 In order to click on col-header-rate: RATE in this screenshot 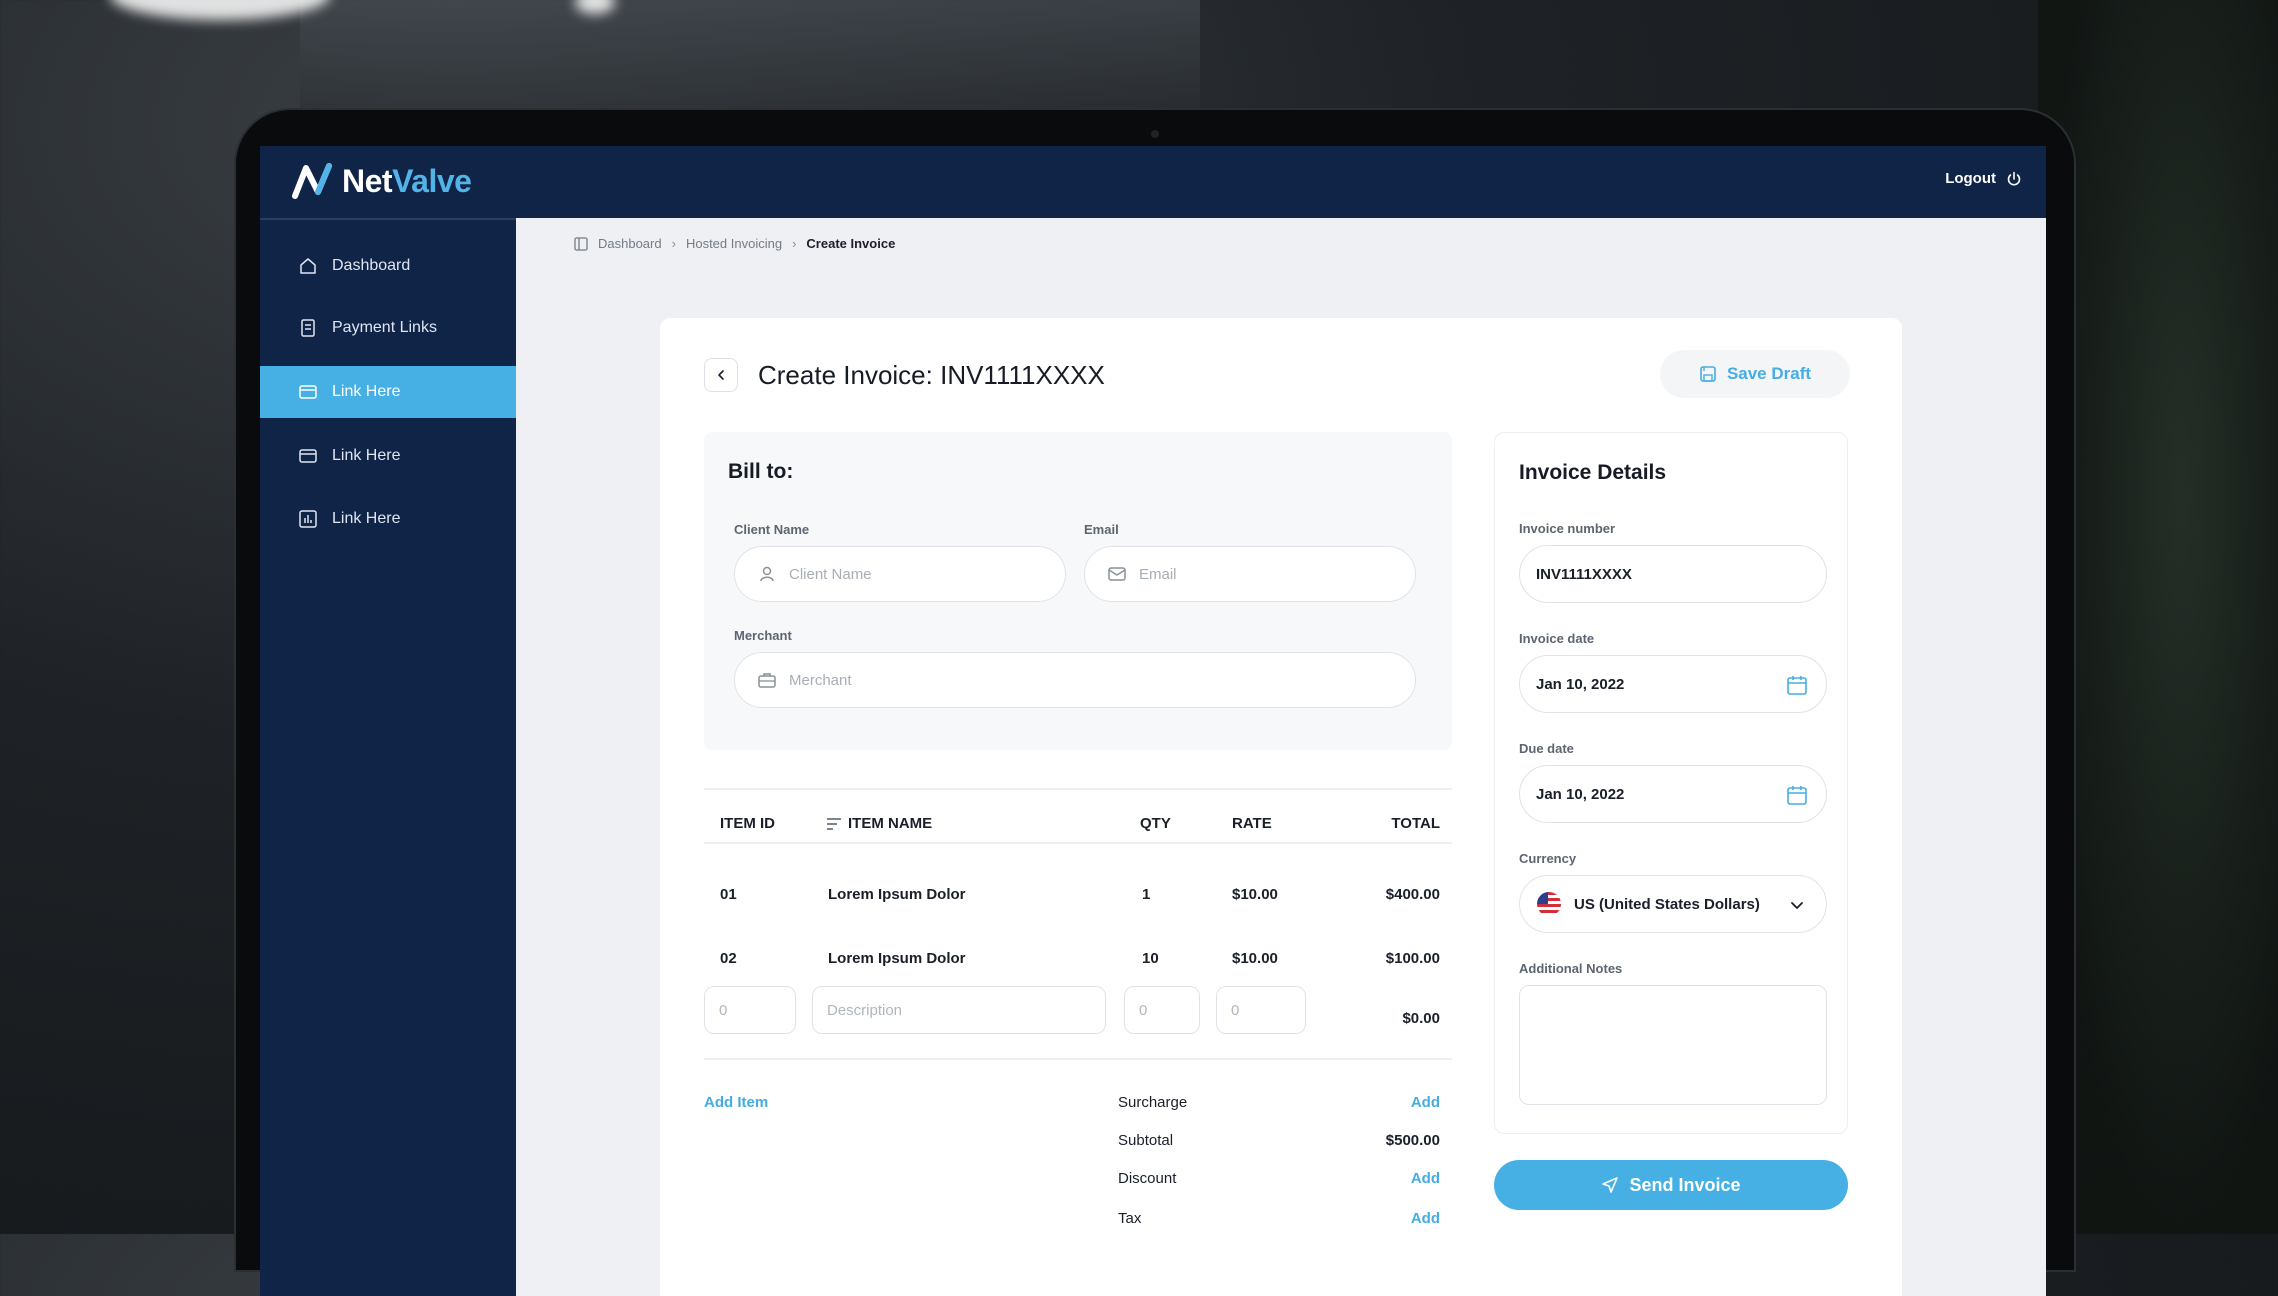, I will do `click(1252, 823)`.